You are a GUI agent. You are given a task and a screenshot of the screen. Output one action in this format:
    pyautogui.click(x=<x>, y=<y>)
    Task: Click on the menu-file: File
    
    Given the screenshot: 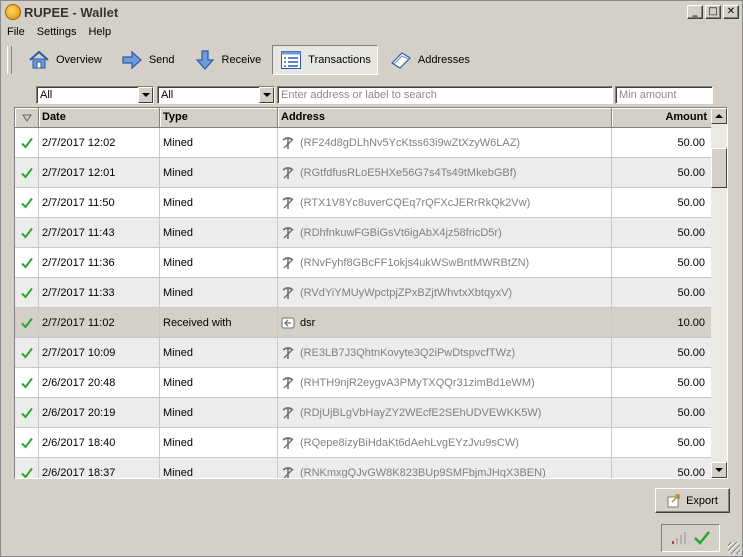 What is the action you would take?
    pyautogui.click(x=16, y=32)
    